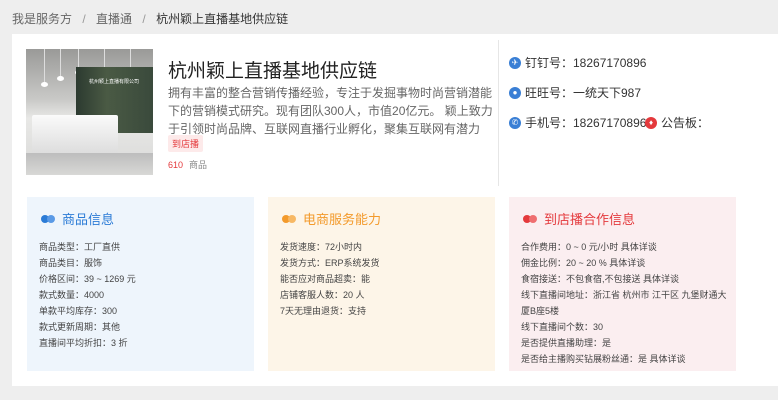 This screenshot has width=778, height=400. I want to click on notice-icon: ♦, so click(651, 122).